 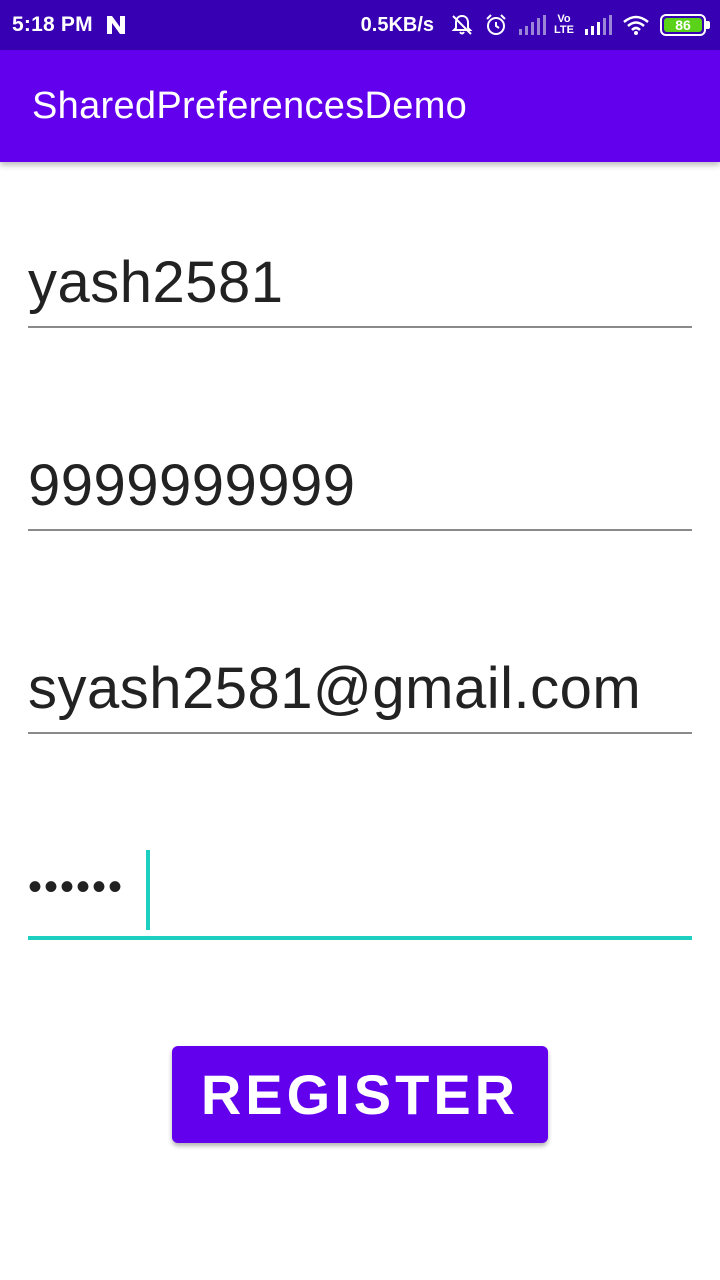 What do you see at coordinates (397, 24) in the screenshot?
I see `net-speed: 0.5KB/s` at bounding box center [397, 24].